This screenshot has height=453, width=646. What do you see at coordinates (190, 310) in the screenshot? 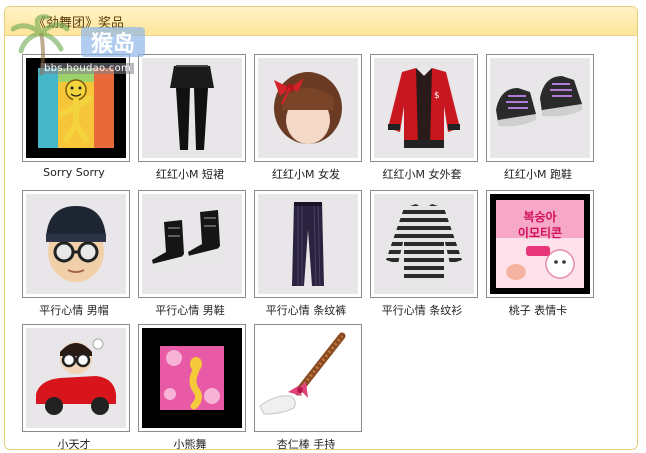
I see `item-label: 平行心情 男鞋` at bounding box center [190, 310].